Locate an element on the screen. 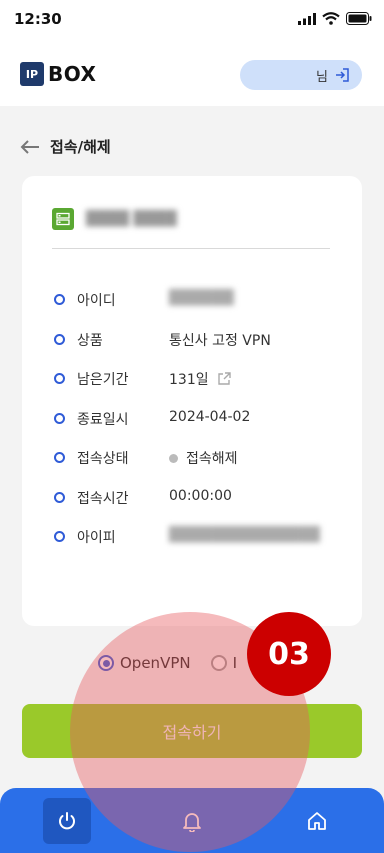 This screenshot has width=384, height=853. status-dot-icon is located at coordinates (173, 458).